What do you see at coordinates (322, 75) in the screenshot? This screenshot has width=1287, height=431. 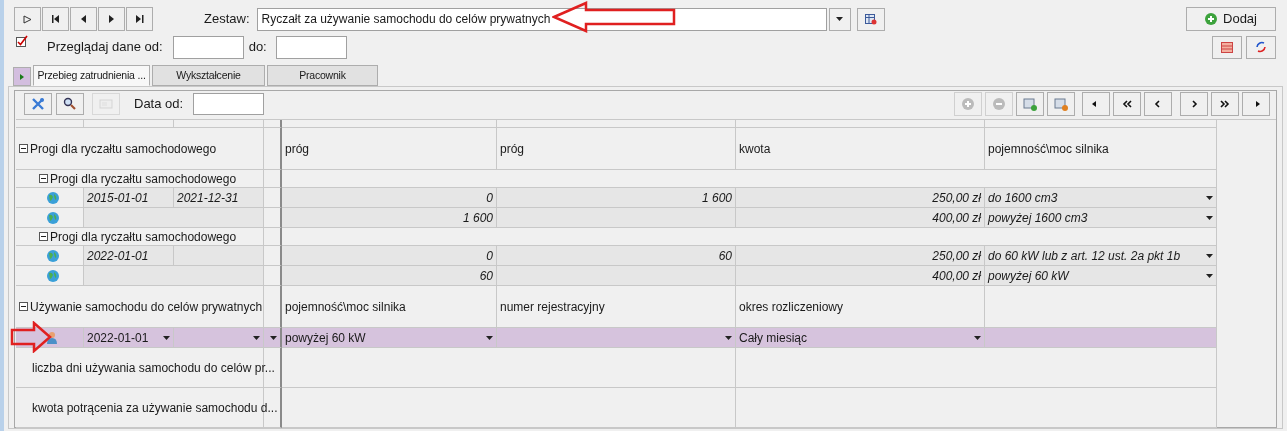 I see `tab: Pracownik` at bounding box center [322, 75].